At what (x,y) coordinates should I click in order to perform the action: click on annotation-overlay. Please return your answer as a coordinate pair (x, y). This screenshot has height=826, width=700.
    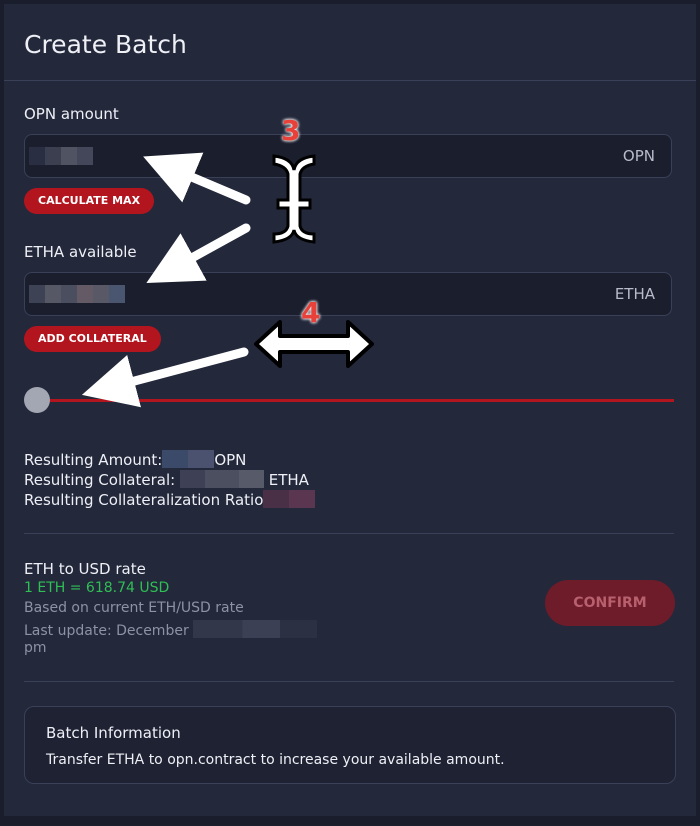
    Looking at the image, I should click on (227, 280).